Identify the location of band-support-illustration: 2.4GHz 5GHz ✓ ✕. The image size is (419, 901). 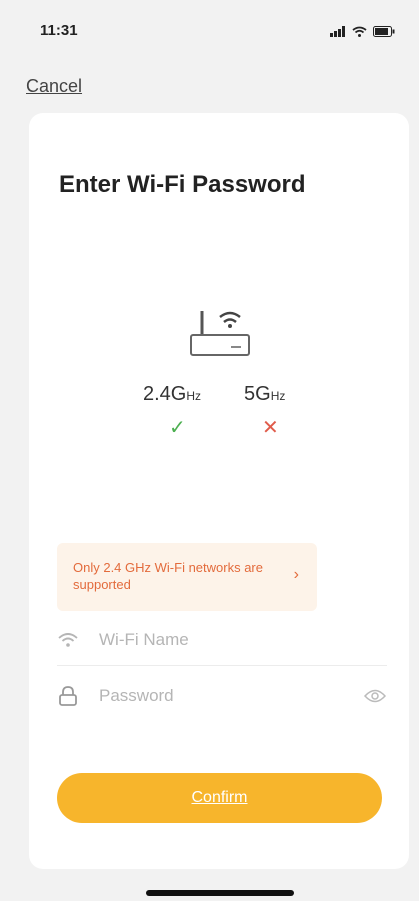
(219, 373).